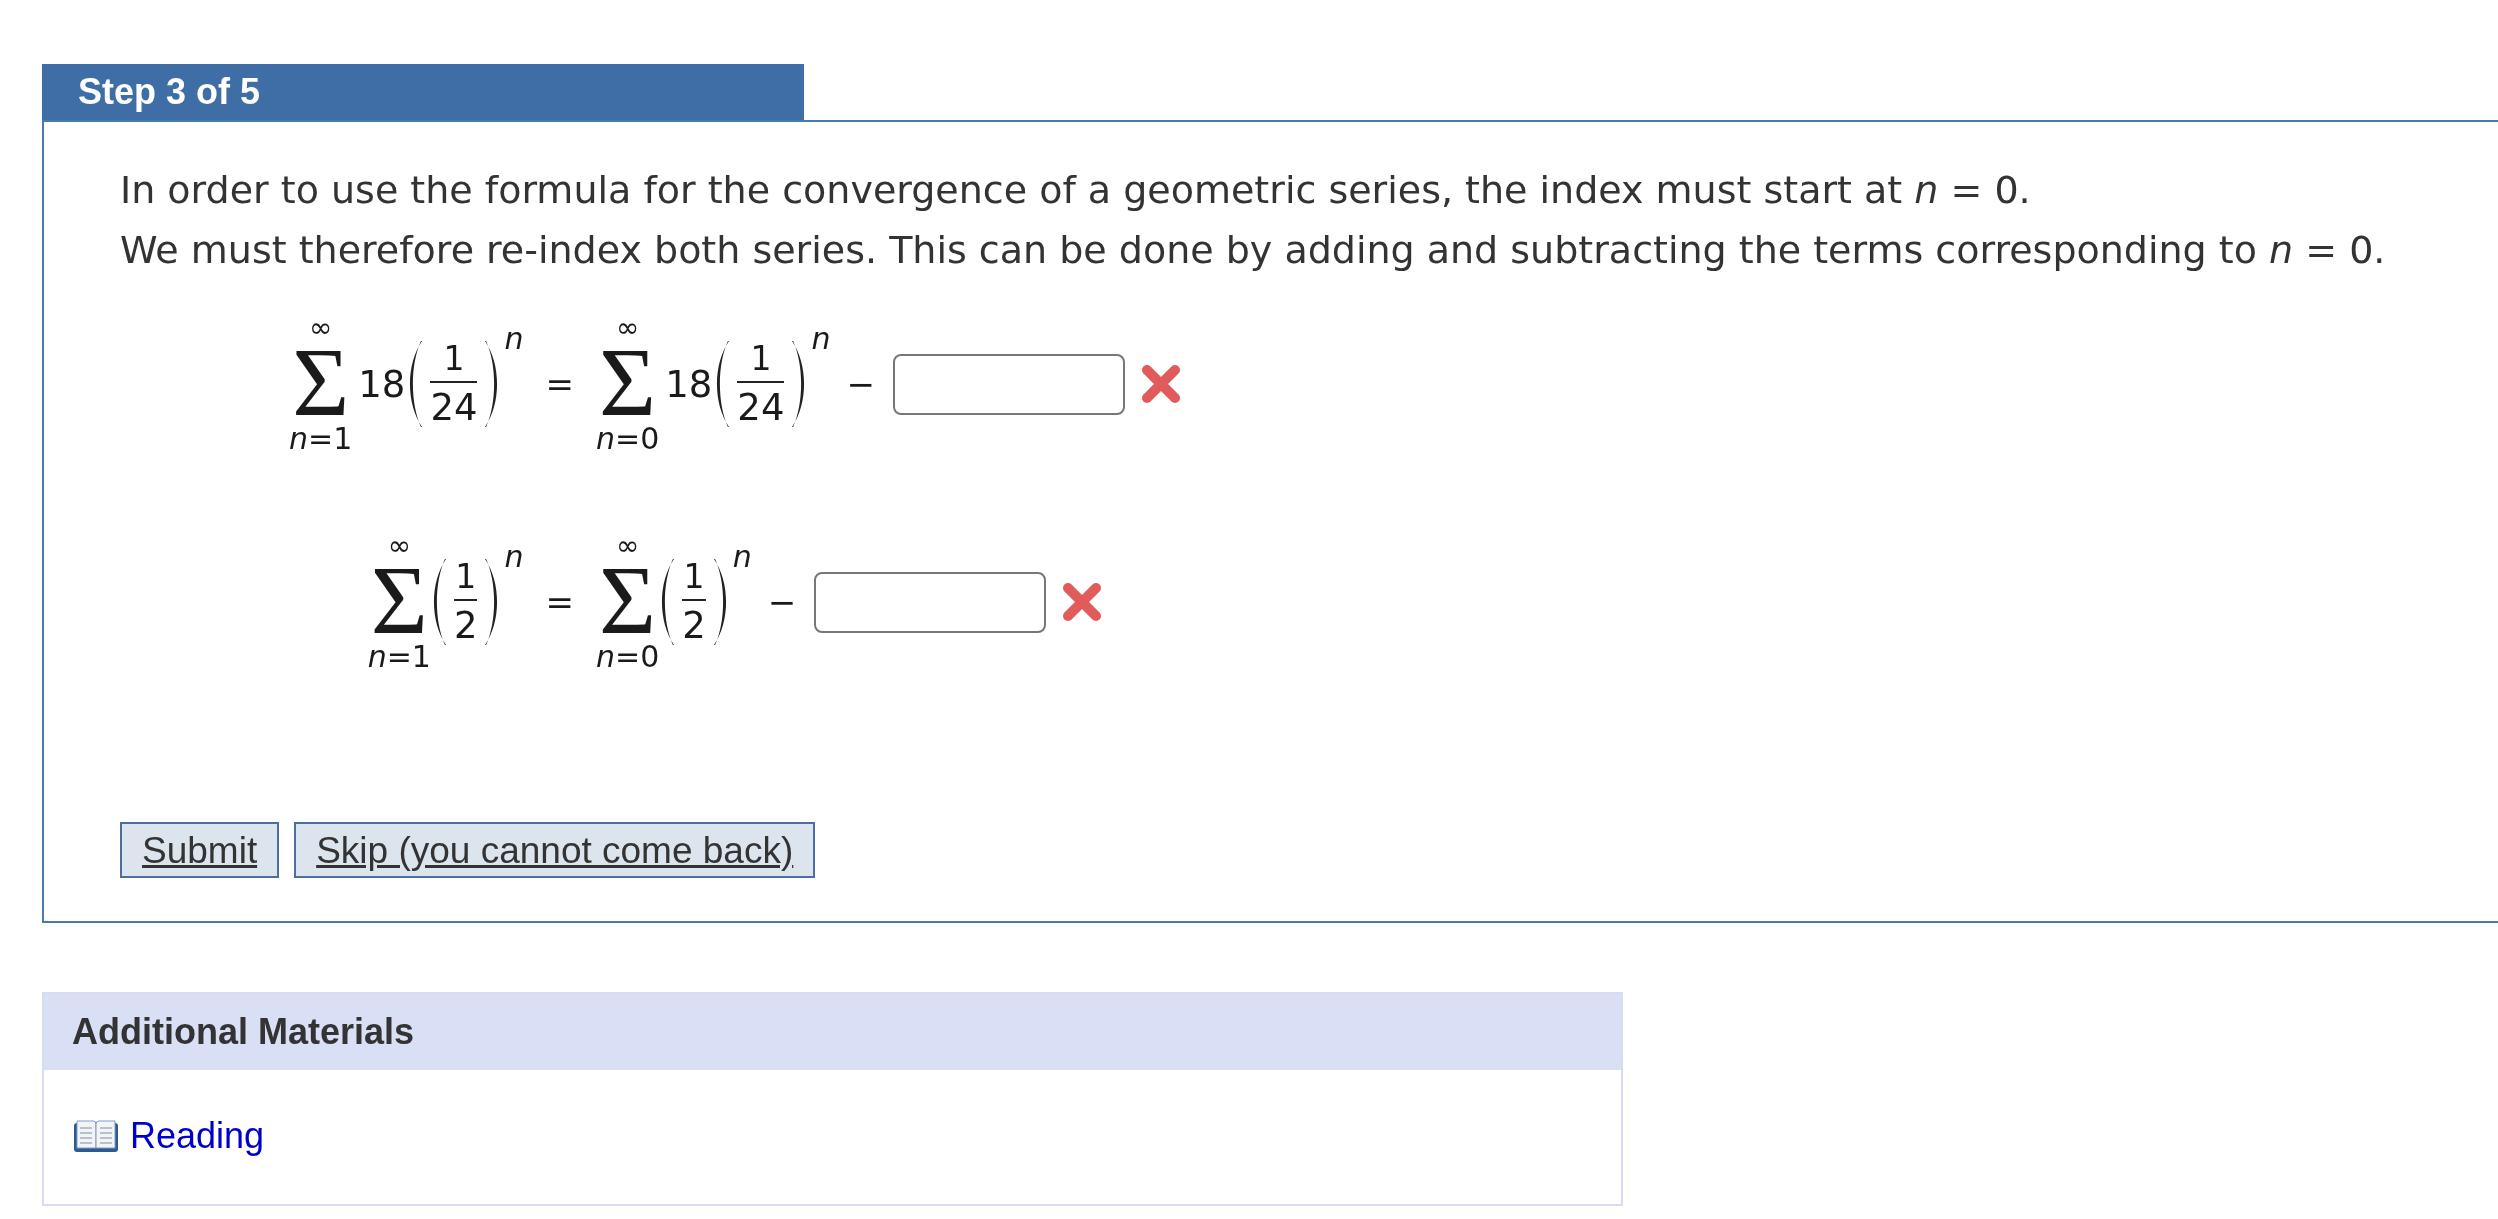 The image size is (2498, 1219). I want to click on submit-button: Submit, so click(200, 850).